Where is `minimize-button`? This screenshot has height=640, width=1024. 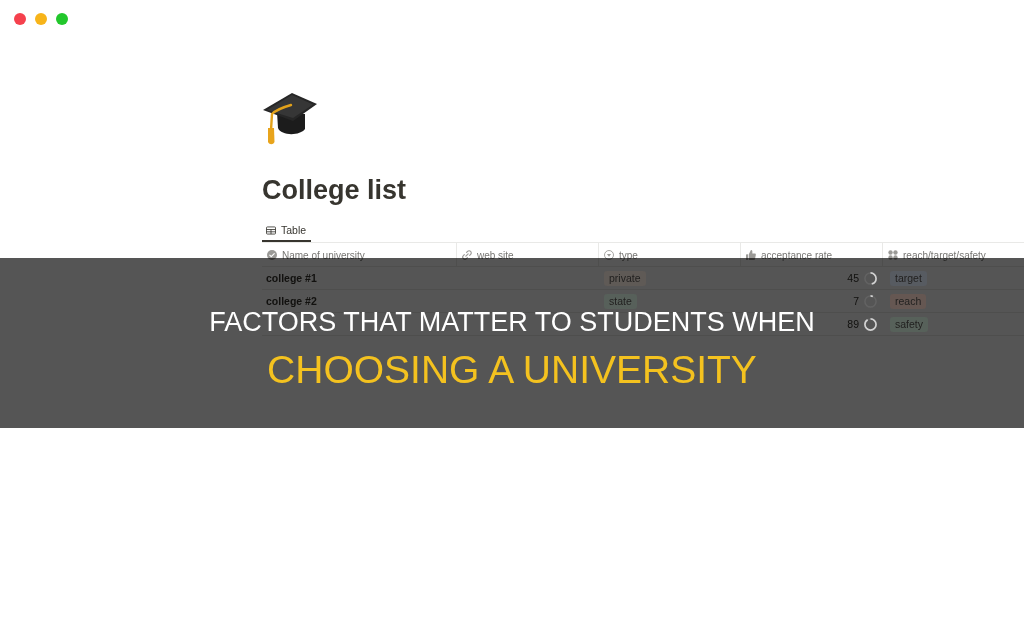 minimize-button is located at coordinates (41, 19).